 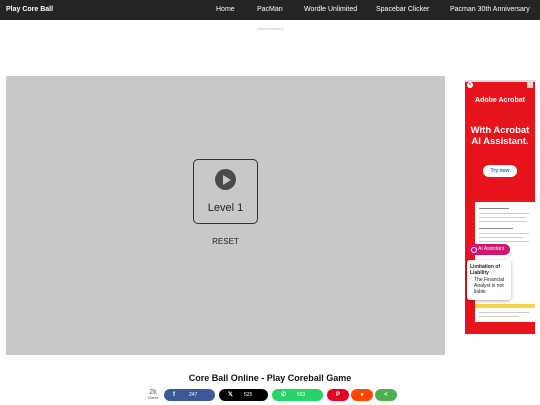 What do you see at coordinates (485, 270) in the screenshot?
I see `ad-popup-title: Limitation of Liability` at bounding box center [485, 270].